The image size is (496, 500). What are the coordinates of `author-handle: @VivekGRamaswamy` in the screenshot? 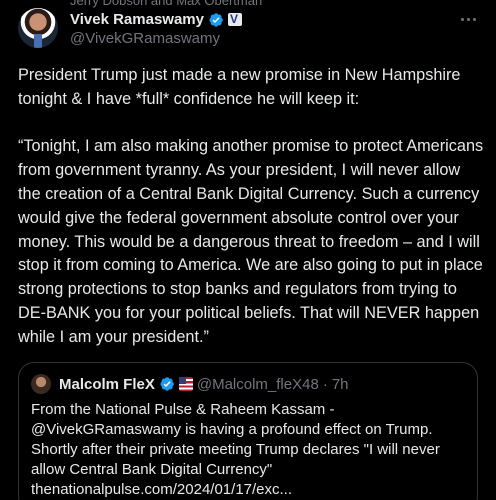 It's located at (156, 38).